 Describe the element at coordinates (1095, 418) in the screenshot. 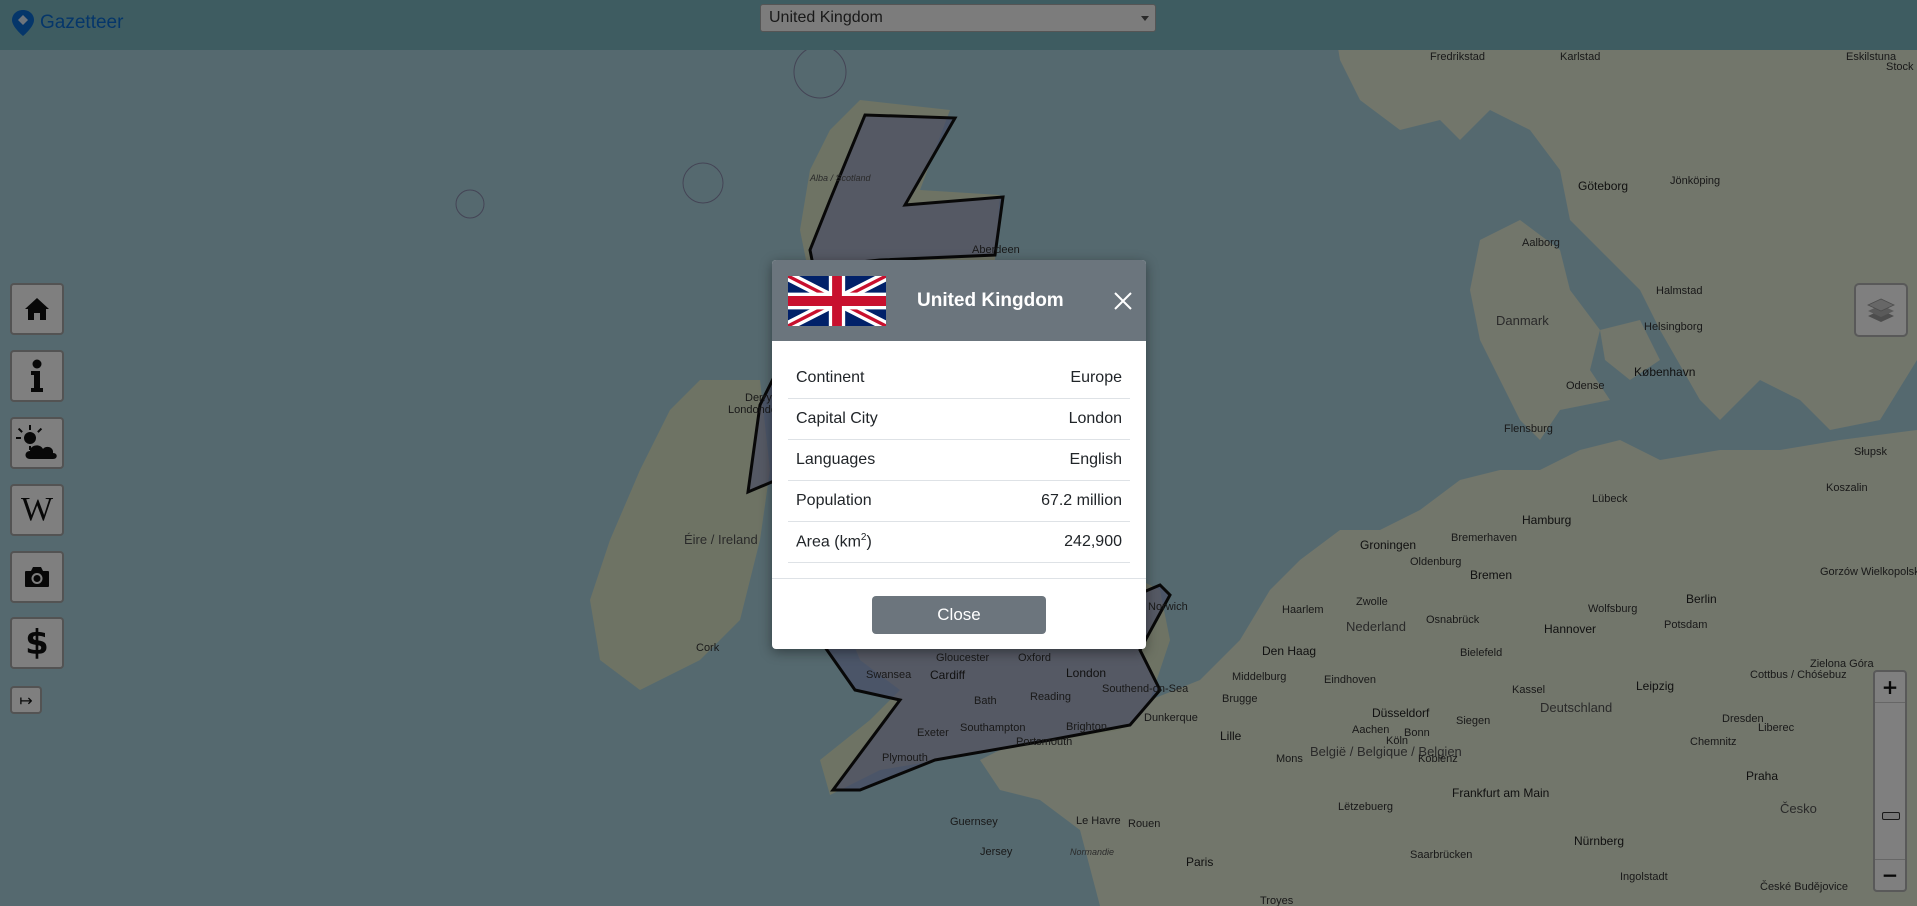

I see `info-value: London` at that location.